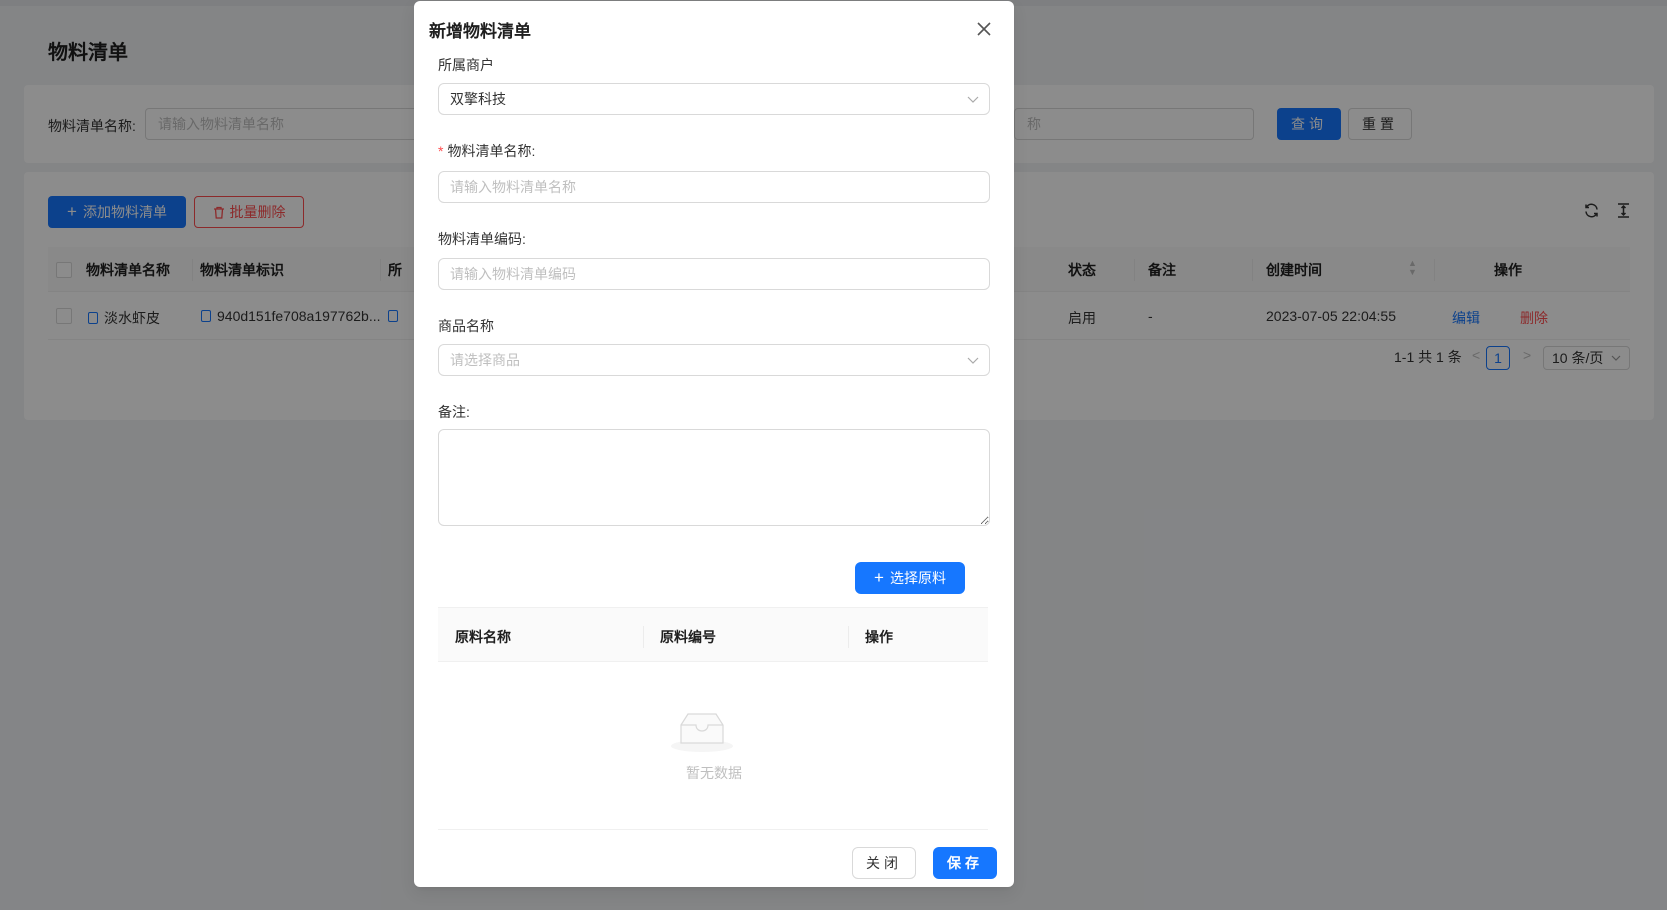  Describe the element at coordinates (482, 239) in the screenshot. I see `bom-code-label: 物料清单编码:` at that location.